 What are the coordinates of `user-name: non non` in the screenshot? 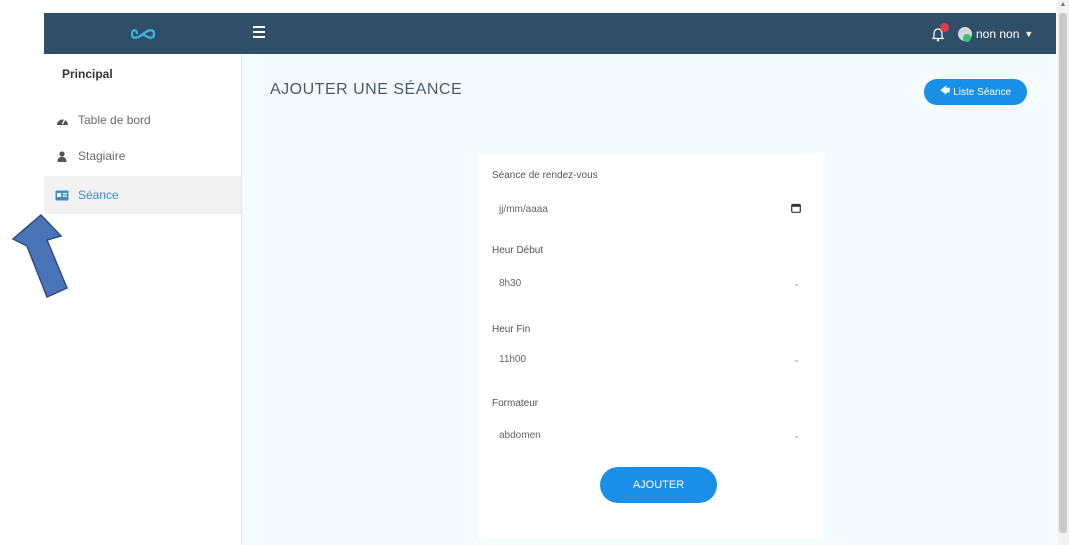 It's located at (998, 34).